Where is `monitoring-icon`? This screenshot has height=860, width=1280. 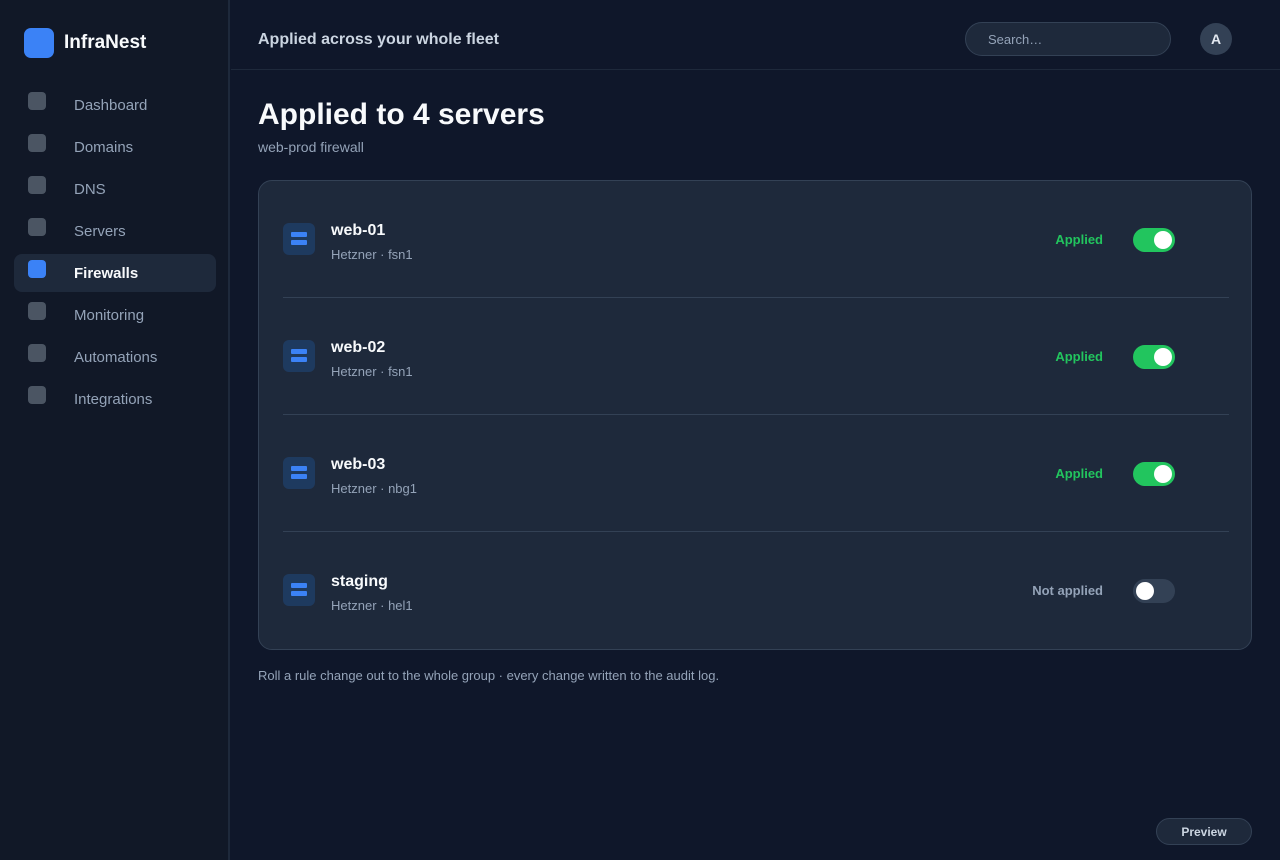 monitoring-icon is located at coordinates (37, 310).